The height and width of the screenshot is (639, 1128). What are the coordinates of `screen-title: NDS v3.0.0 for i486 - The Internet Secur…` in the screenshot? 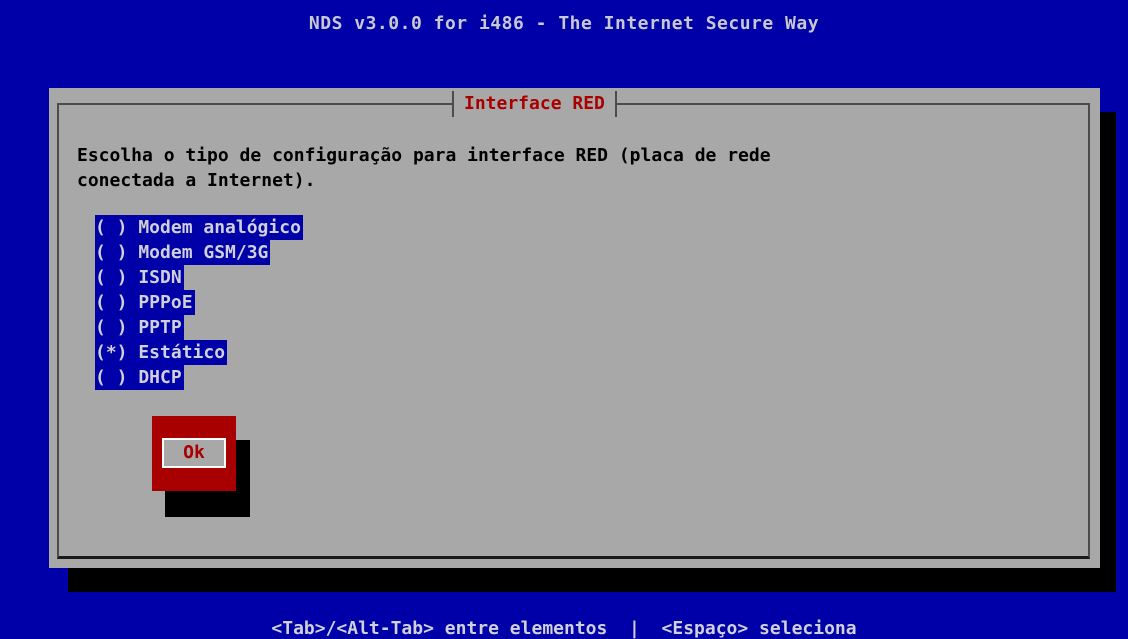 It's located at (564, 23).